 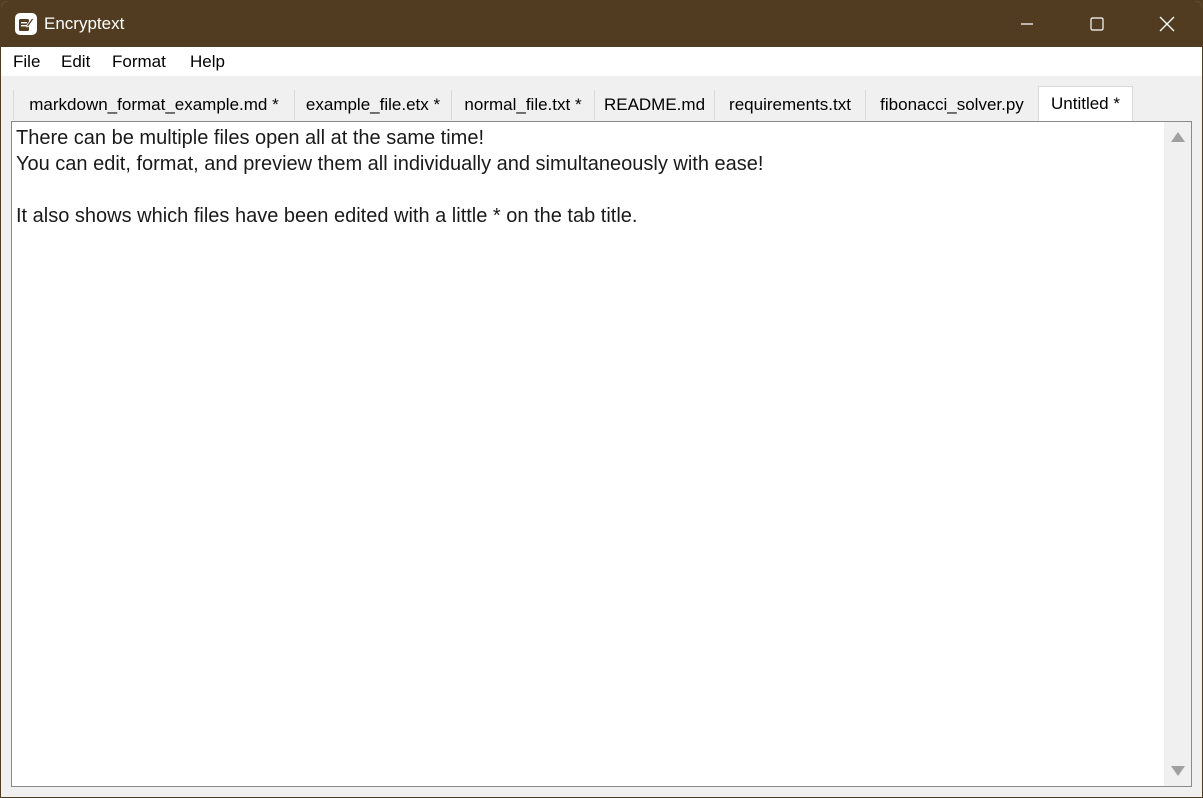 What do you see at coordinates (790, 105) in the screenshot?
I see `tab-requirements: requirements.txt` at bounding box center [790, 105].